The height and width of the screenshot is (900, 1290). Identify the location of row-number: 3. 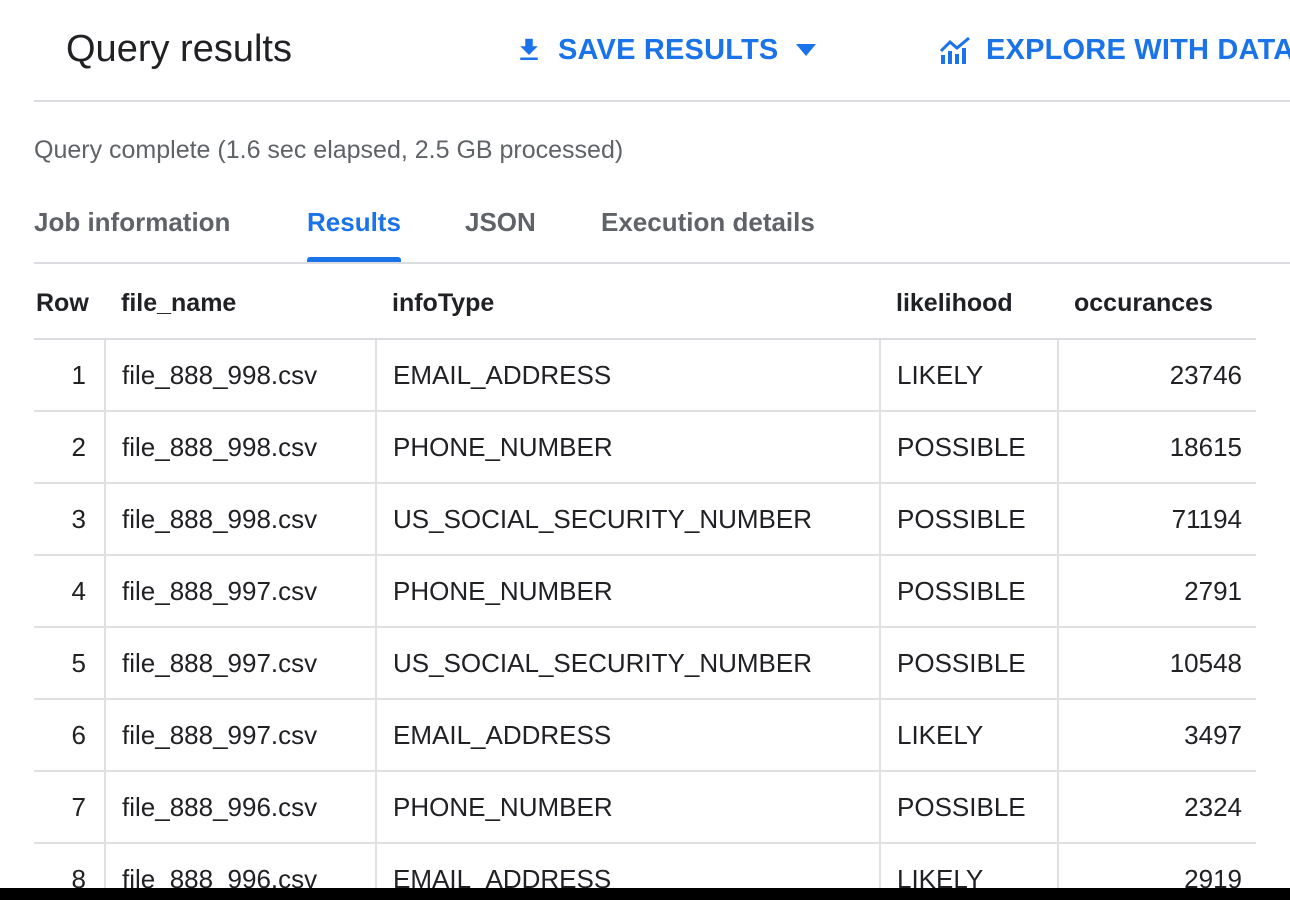
(69, 519).